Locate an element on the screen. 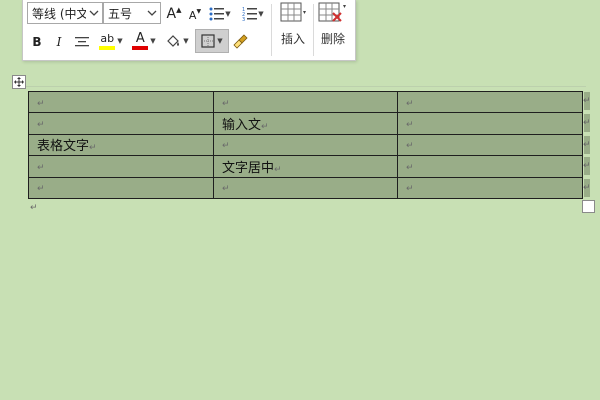  table-resize-handle is located at coordinates (588, 206).